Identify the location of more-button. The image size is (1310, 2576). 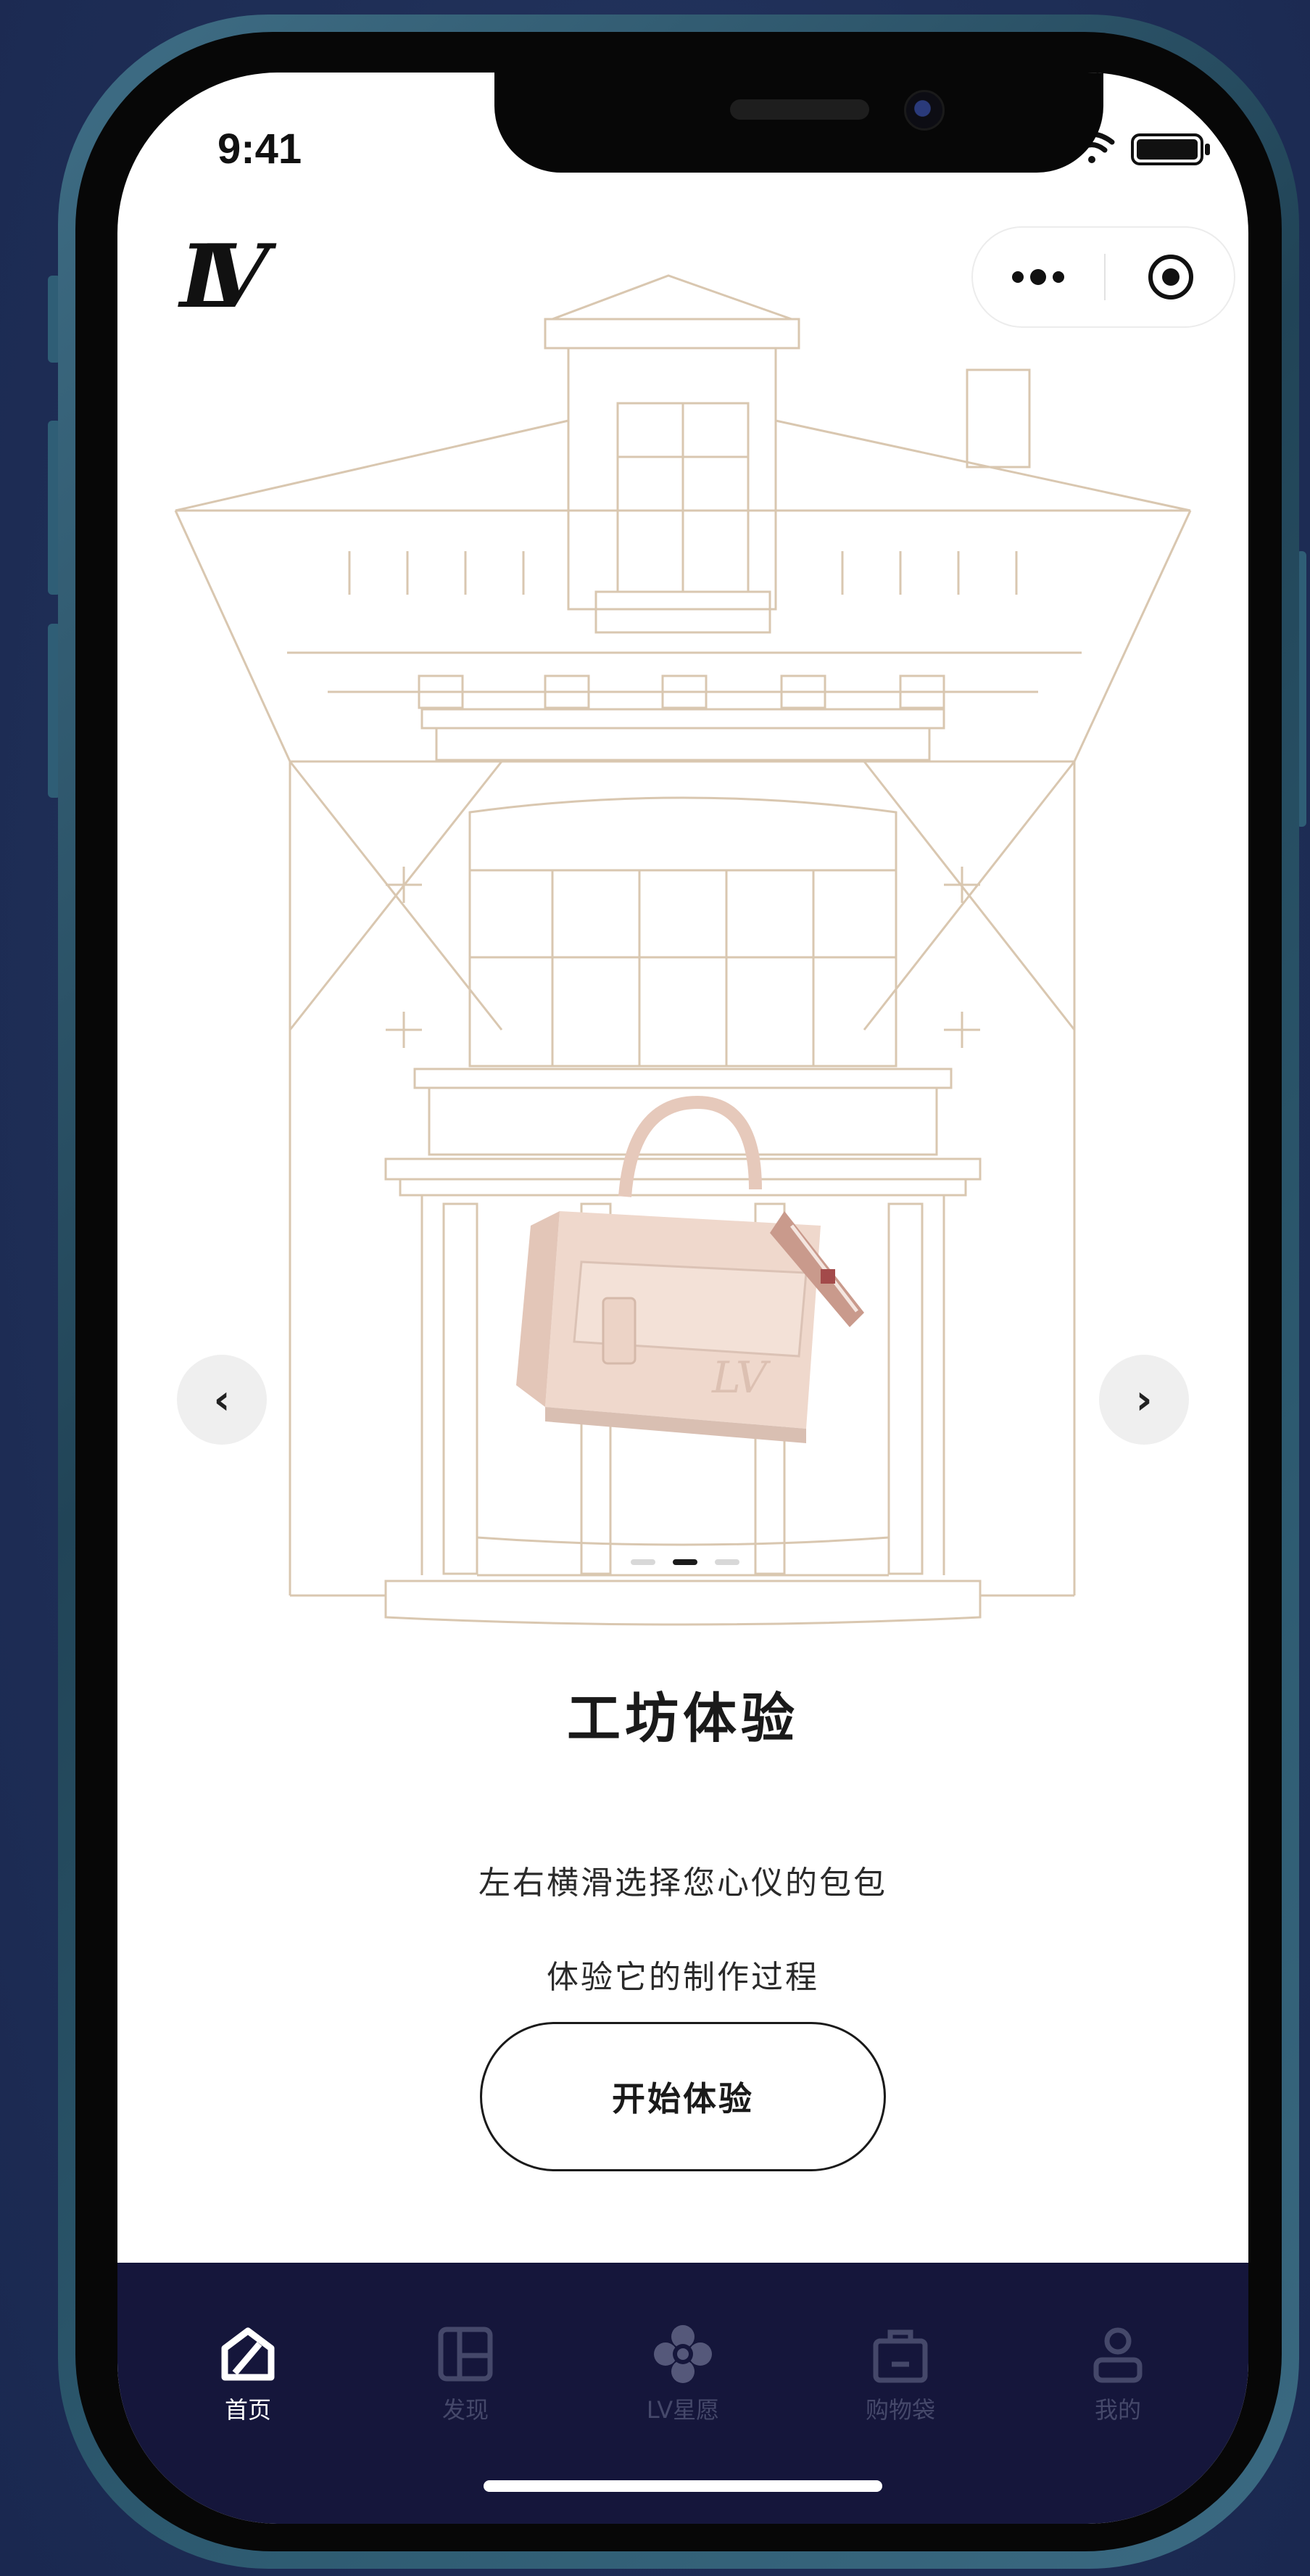
(1038, 277).